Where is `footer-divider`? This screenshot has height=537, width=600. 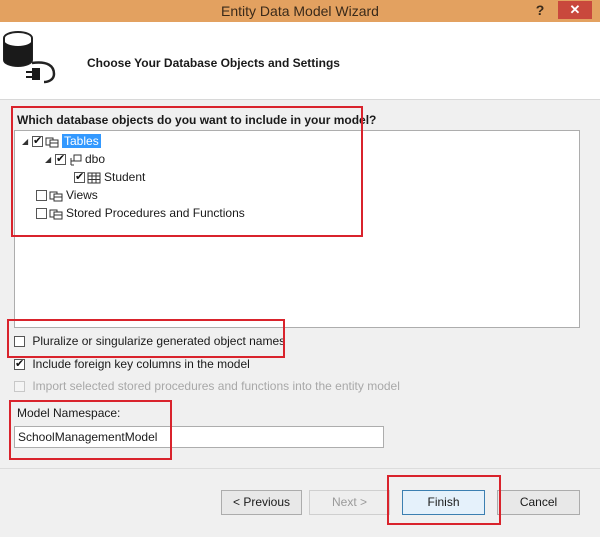
footer-divider is located at coordinates (300, 468).